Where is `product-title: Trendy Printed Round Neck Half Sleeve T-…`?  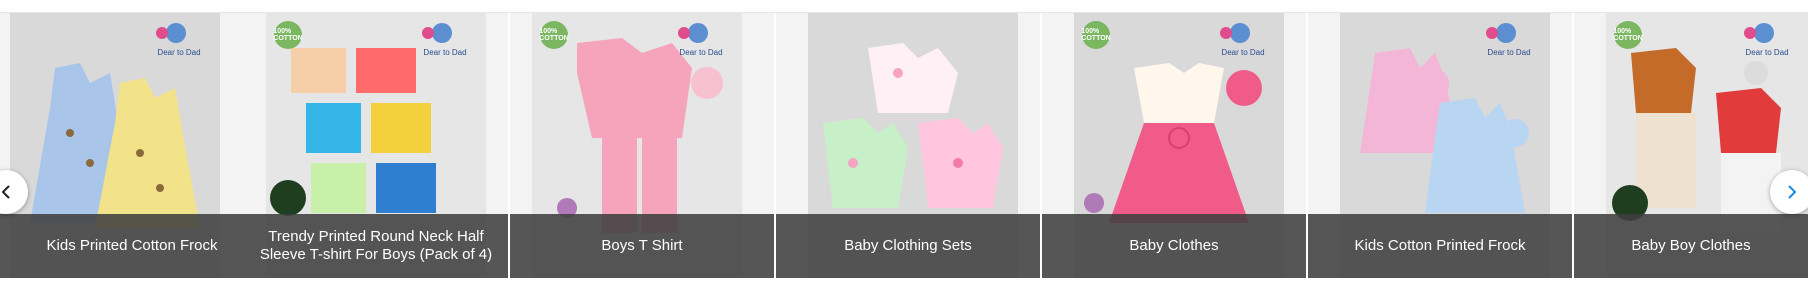 product-title: Trendy Printed Round Neck Half Sleeve T-… is located at coordinates (376, 246).